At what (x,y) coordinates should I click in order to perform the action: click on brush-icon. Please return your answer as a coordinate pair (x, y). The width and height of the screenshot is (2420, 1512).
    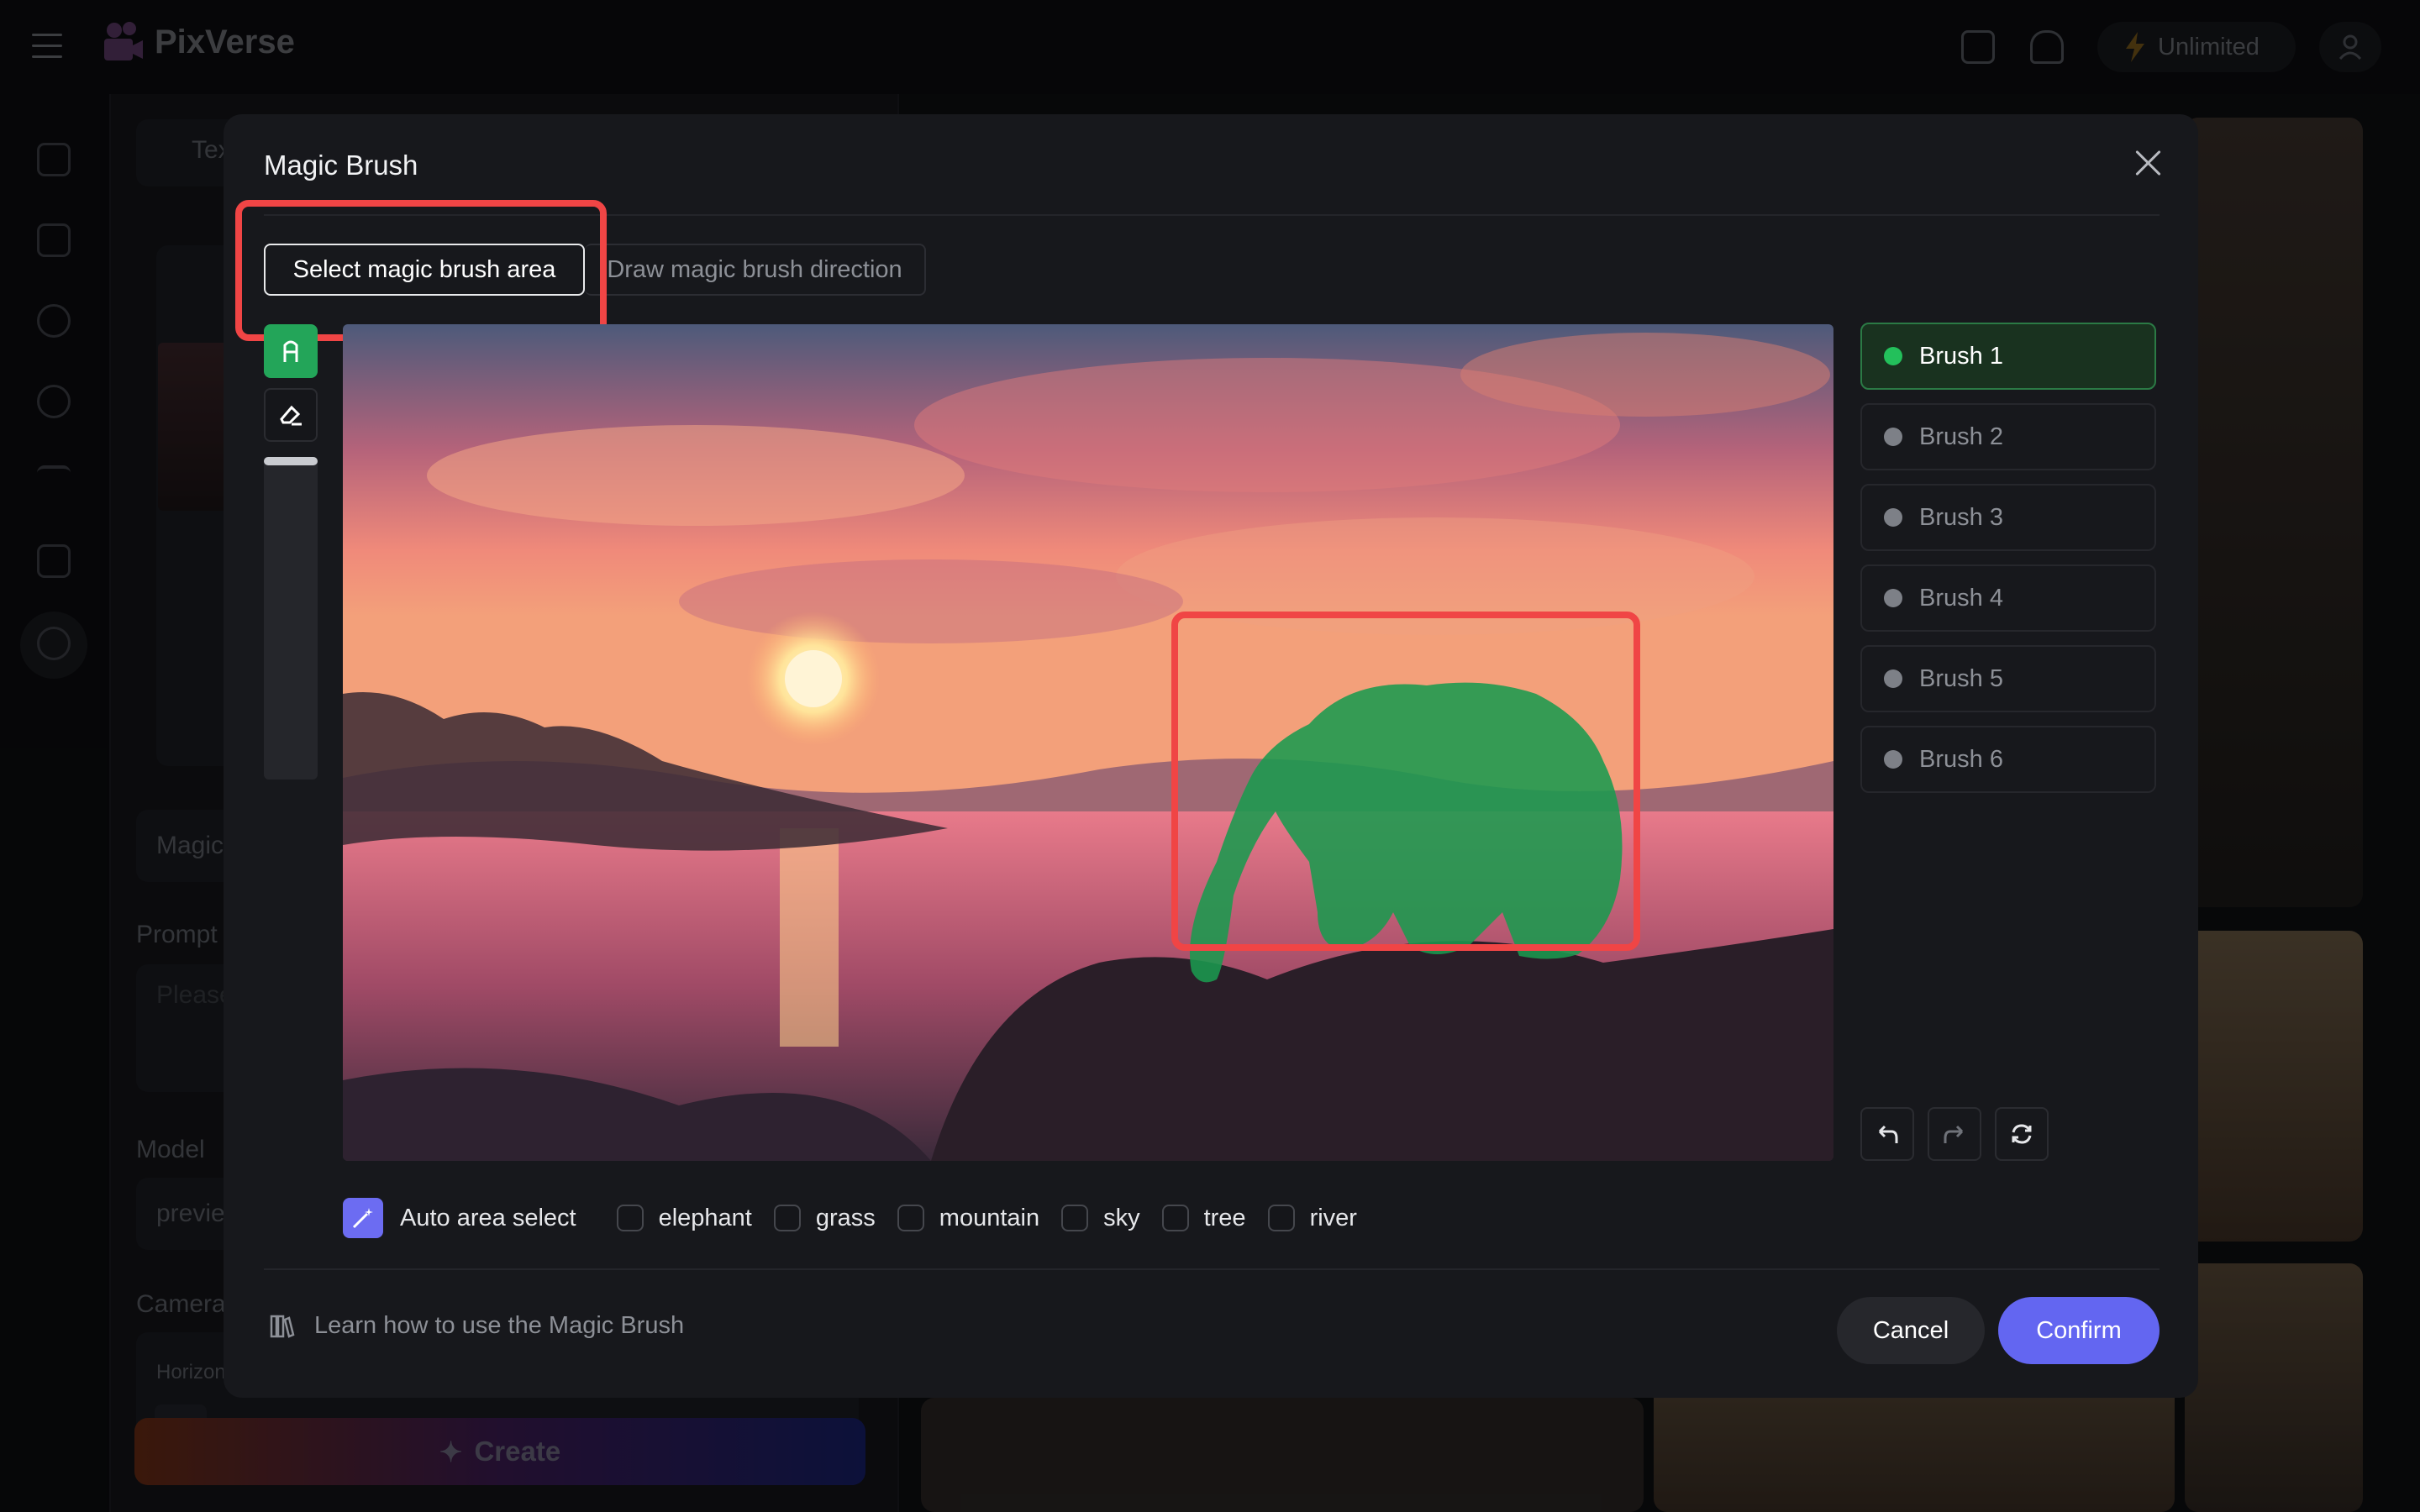
    Looking at the image, I should click on (291, 351).